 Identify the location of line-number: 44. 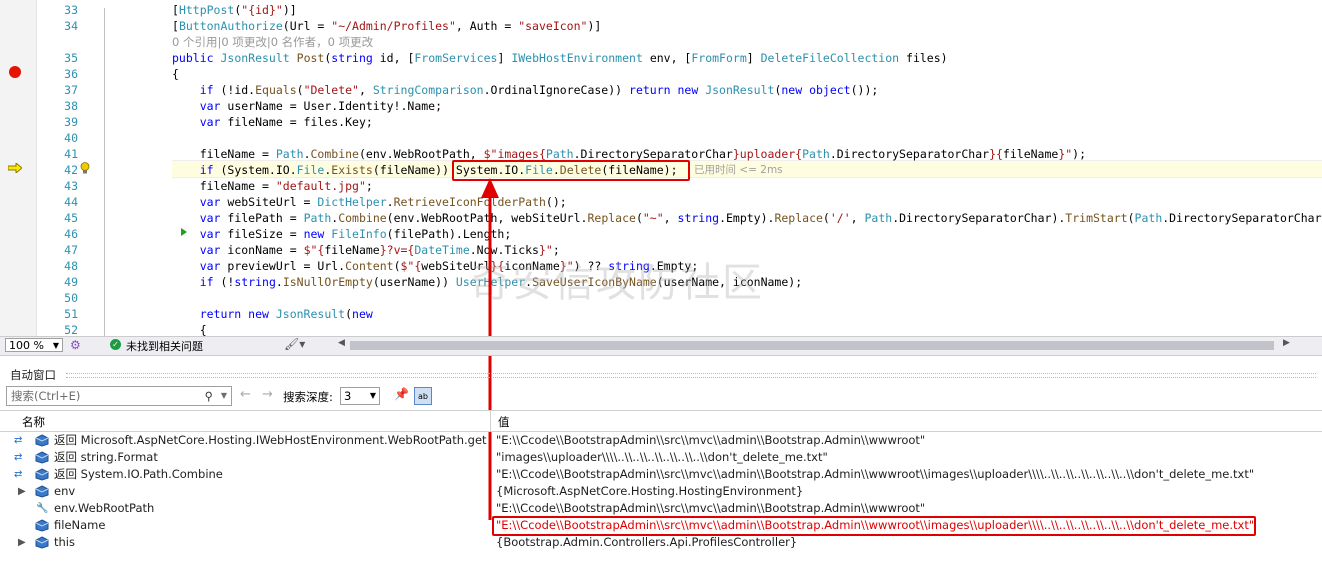
(71, 202).